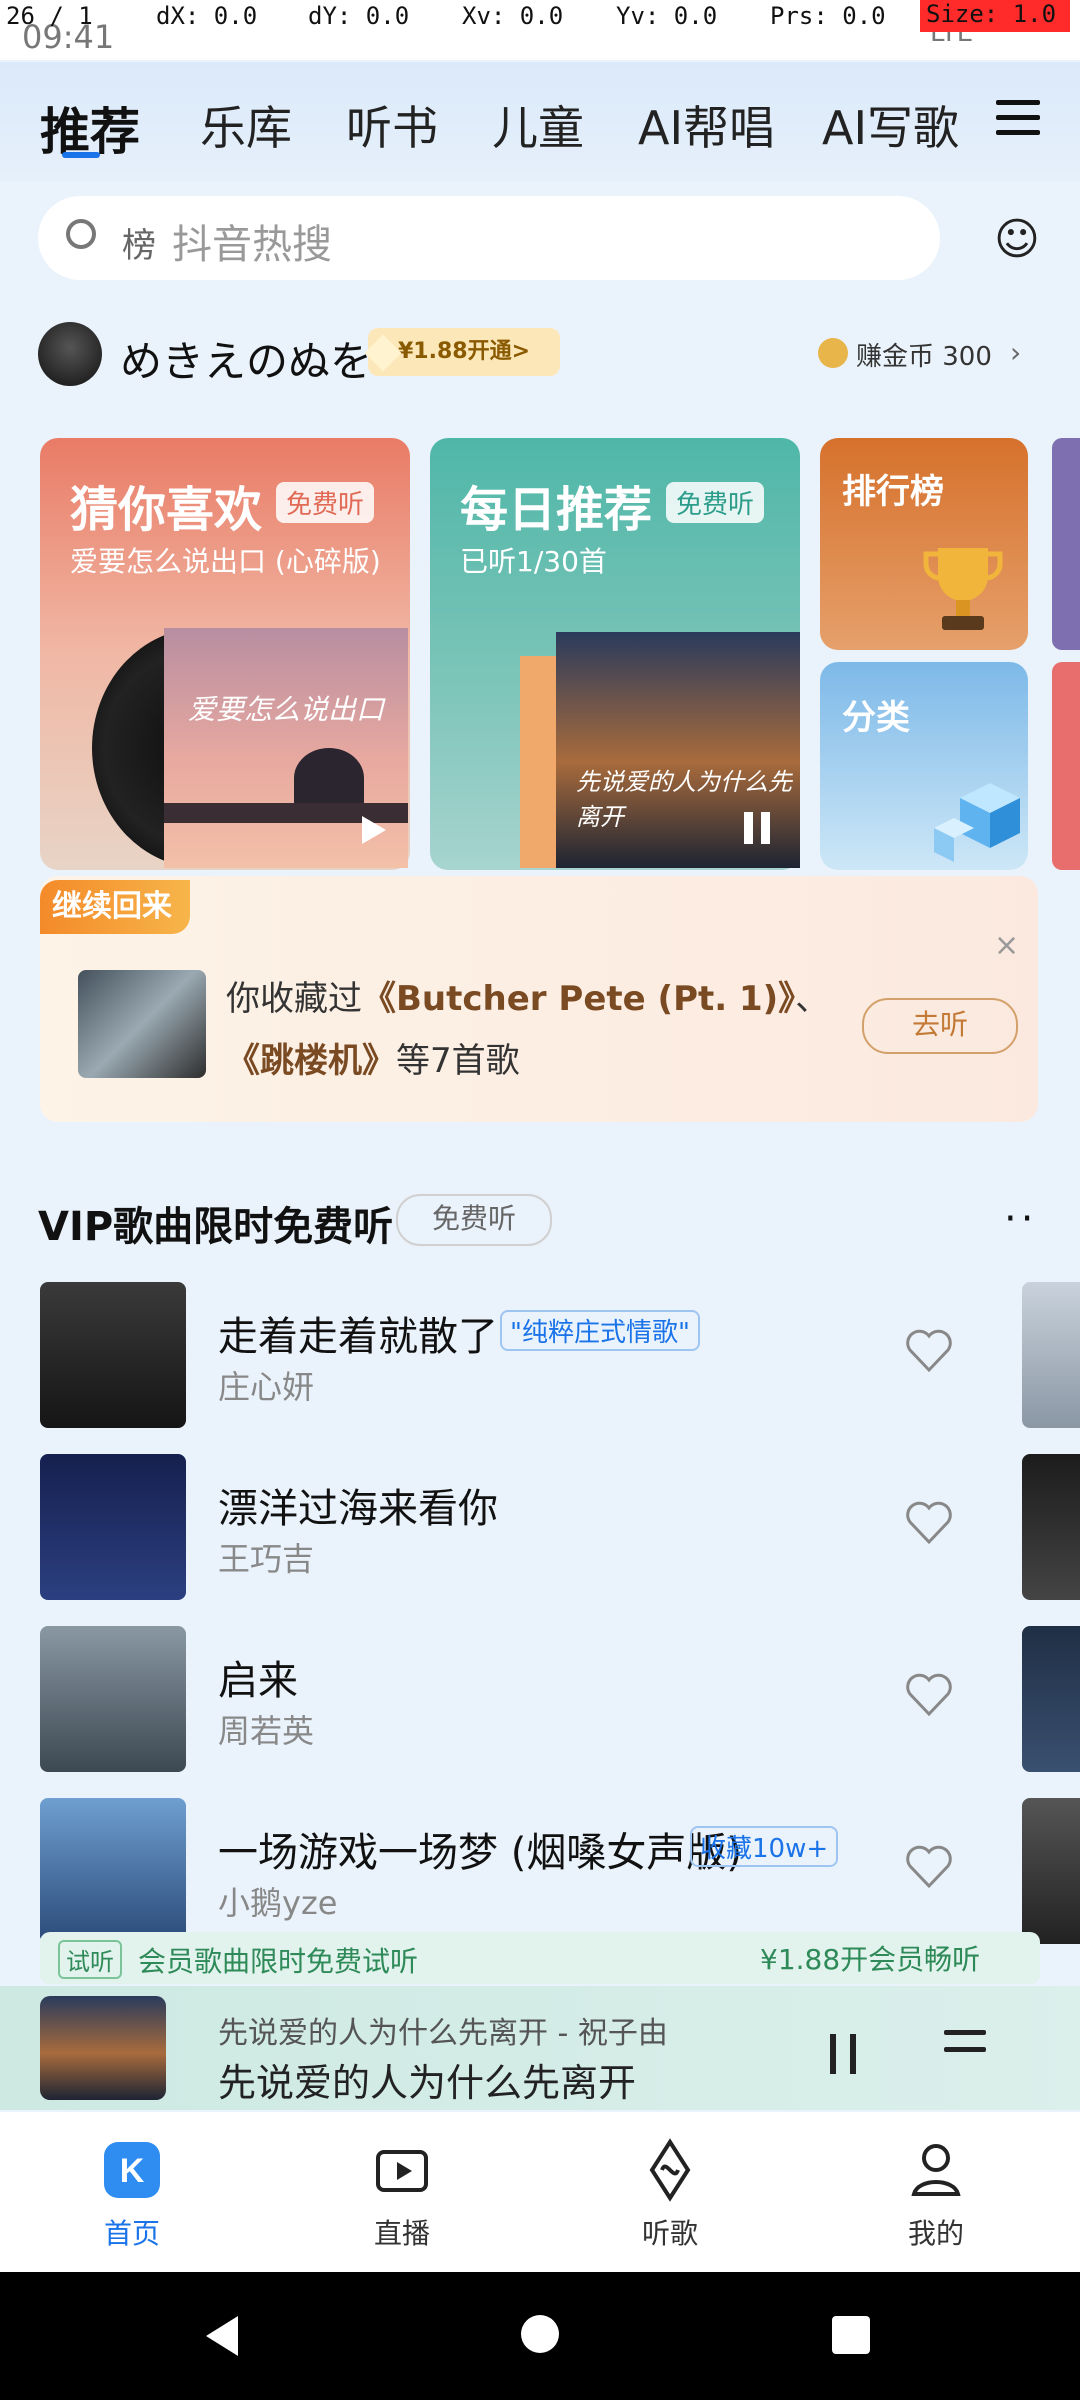 The width and height of the screenshot is (1080, 2400). What do you see at coordinates (278, 1961) in the screenshot?
I see `trial-text: 会员歌曲限时免费试听` at bounding box center [278, 1961].